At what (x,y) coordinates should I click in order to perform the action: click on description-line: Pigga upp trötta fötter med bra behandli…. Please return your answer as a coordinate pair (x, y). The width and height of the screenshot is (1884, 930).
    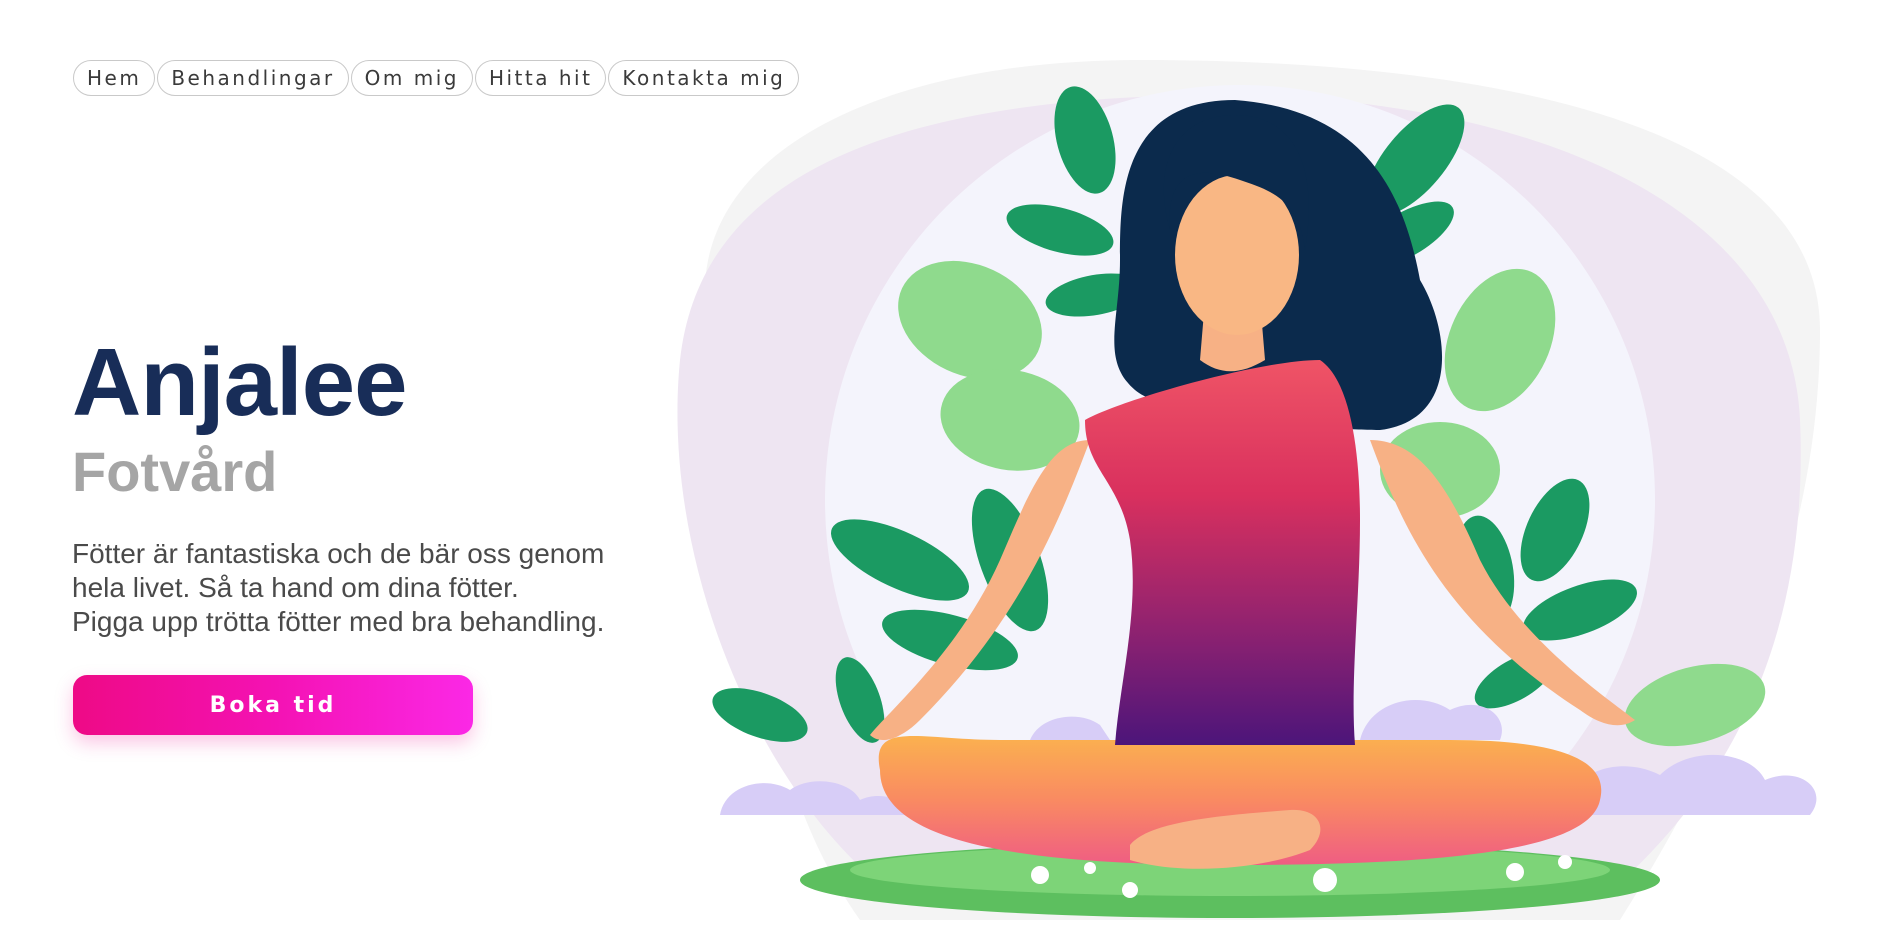
    Looking at the image, I should click on (338, 621).